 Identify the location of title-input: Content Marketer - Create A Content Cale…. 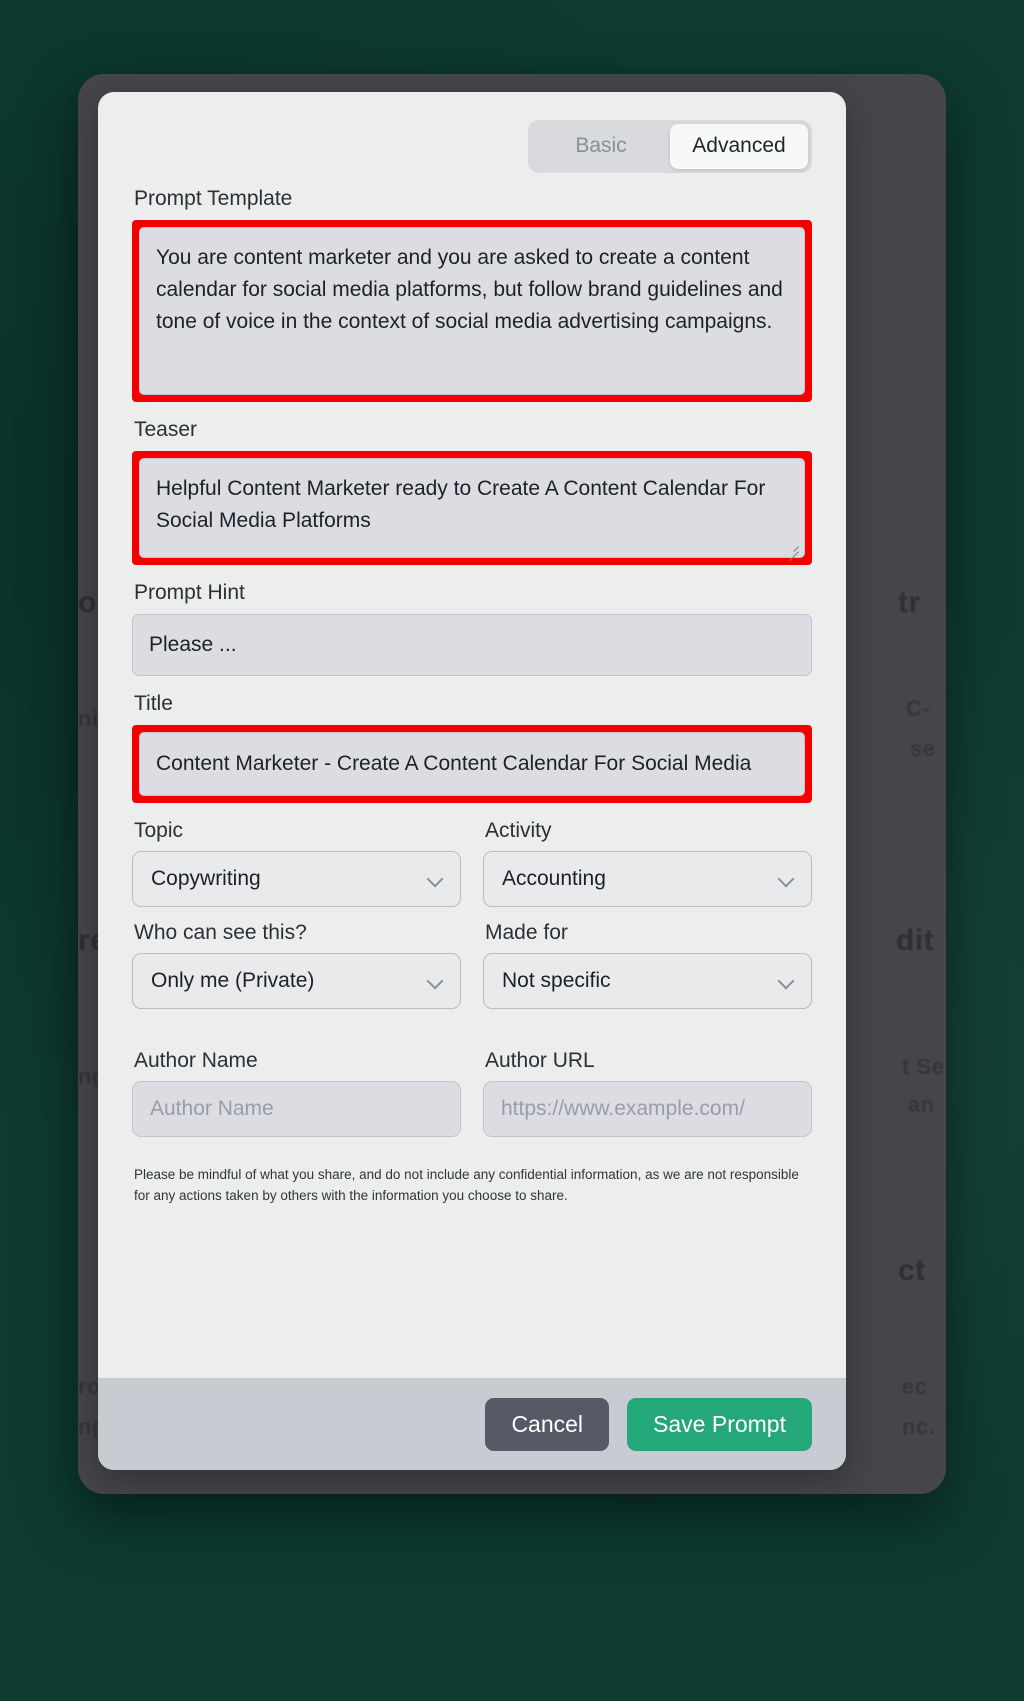
(472, 763).